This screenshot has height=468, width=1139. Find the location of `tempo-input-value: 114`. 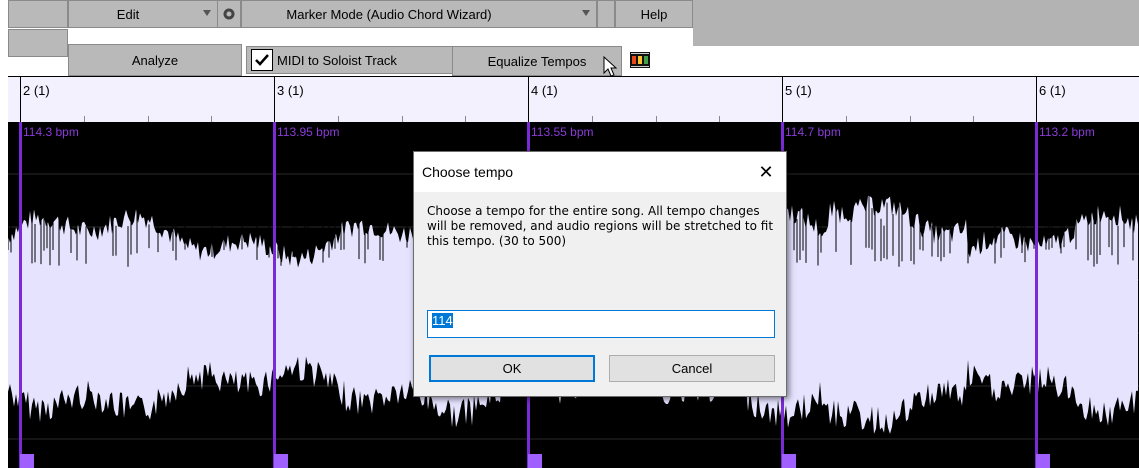

tempo-input-value: 114 is located at coordinates (442, 320).